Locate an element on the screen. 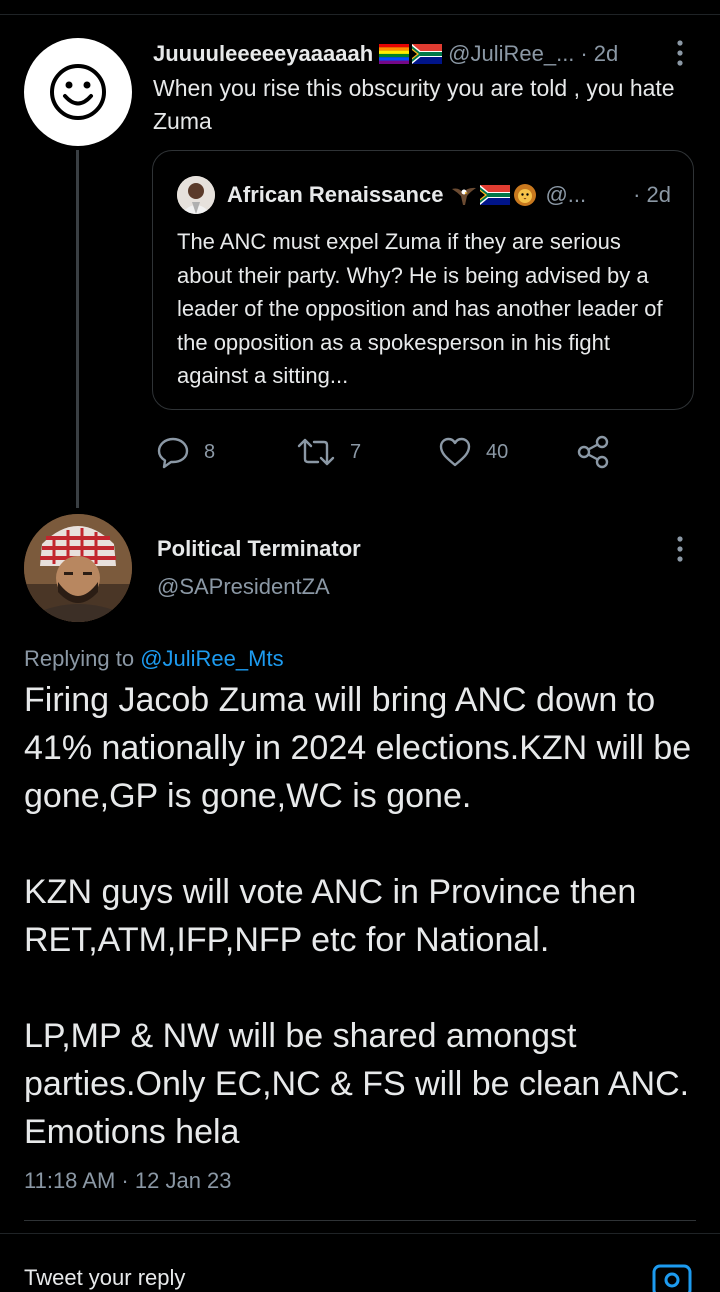  heart-icon is located at coordinates (455, 452).